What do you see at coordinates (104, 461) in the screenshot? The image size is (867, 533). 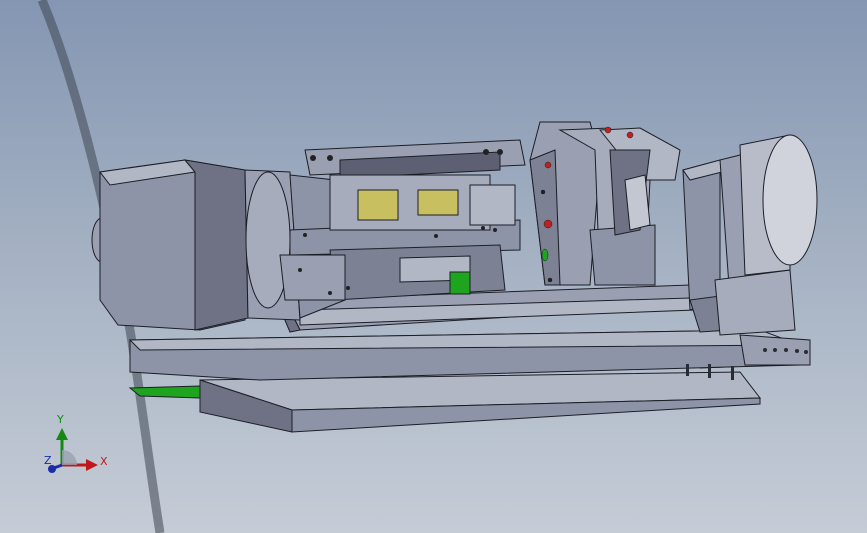 I see `axis-x-label: X` at bounding box center [104, 461].